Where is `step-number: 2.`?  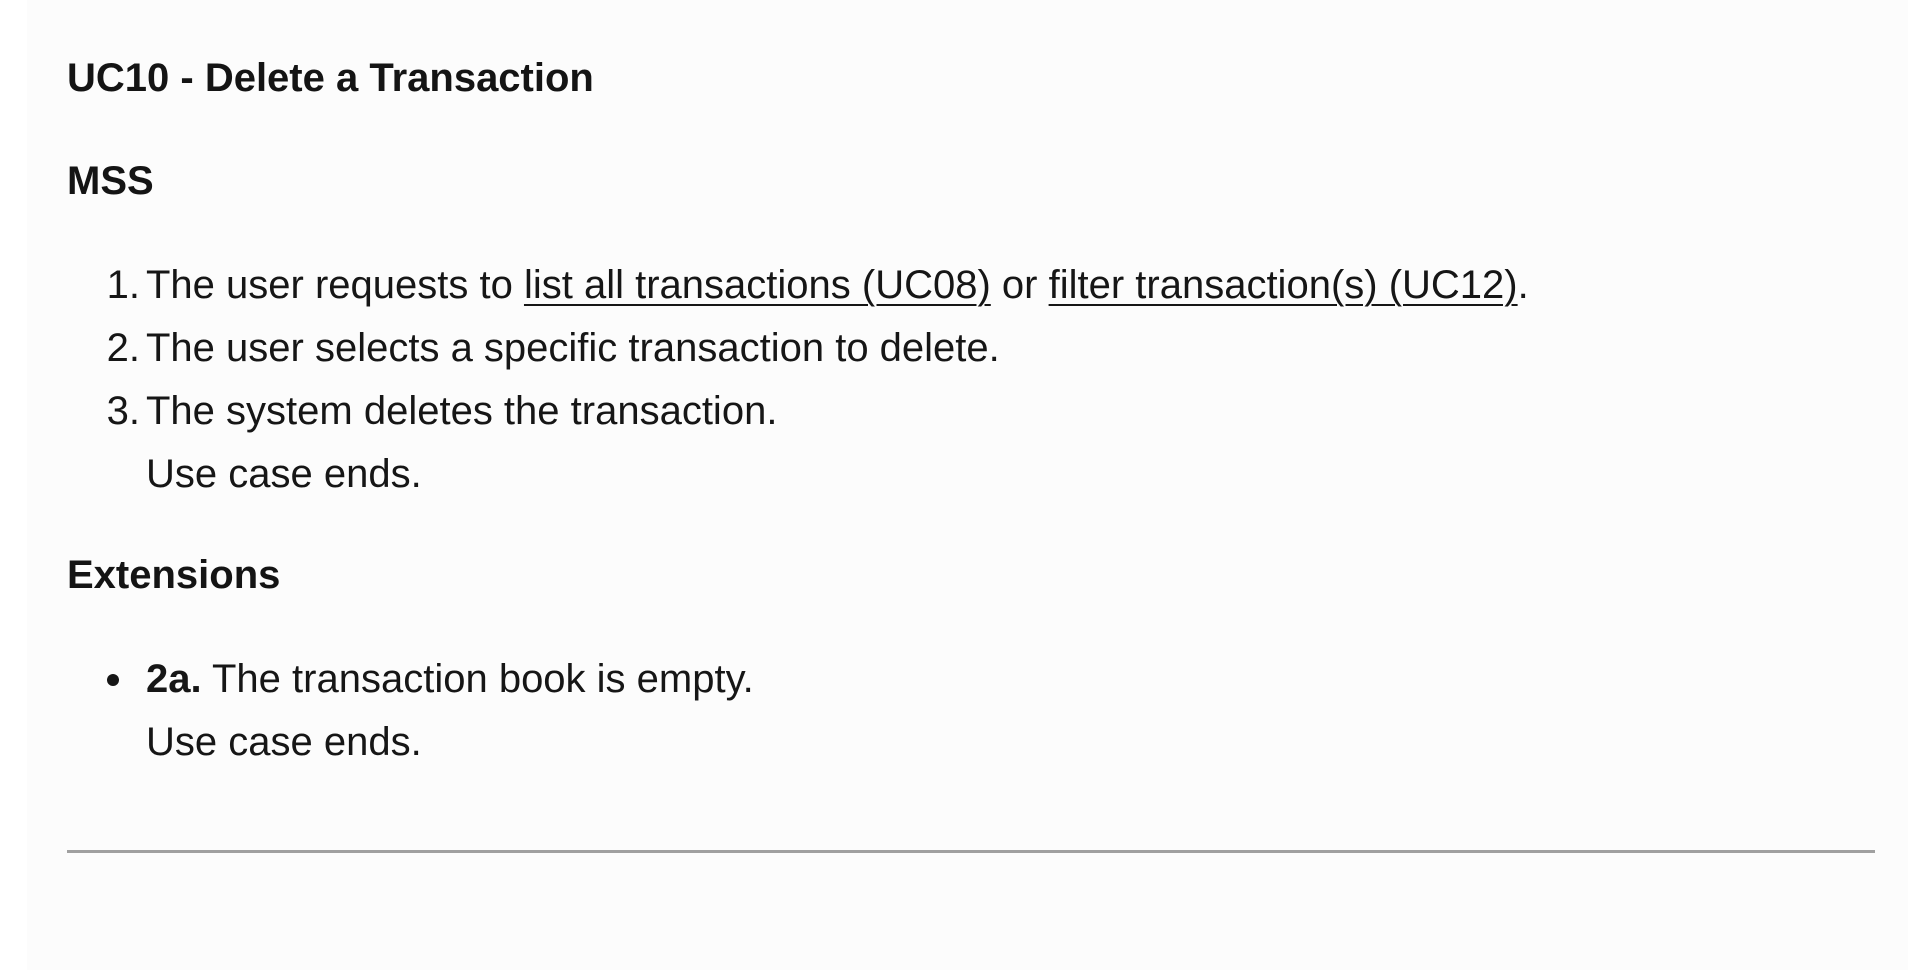
step-number: 2. is located at coordinates (123, 348).